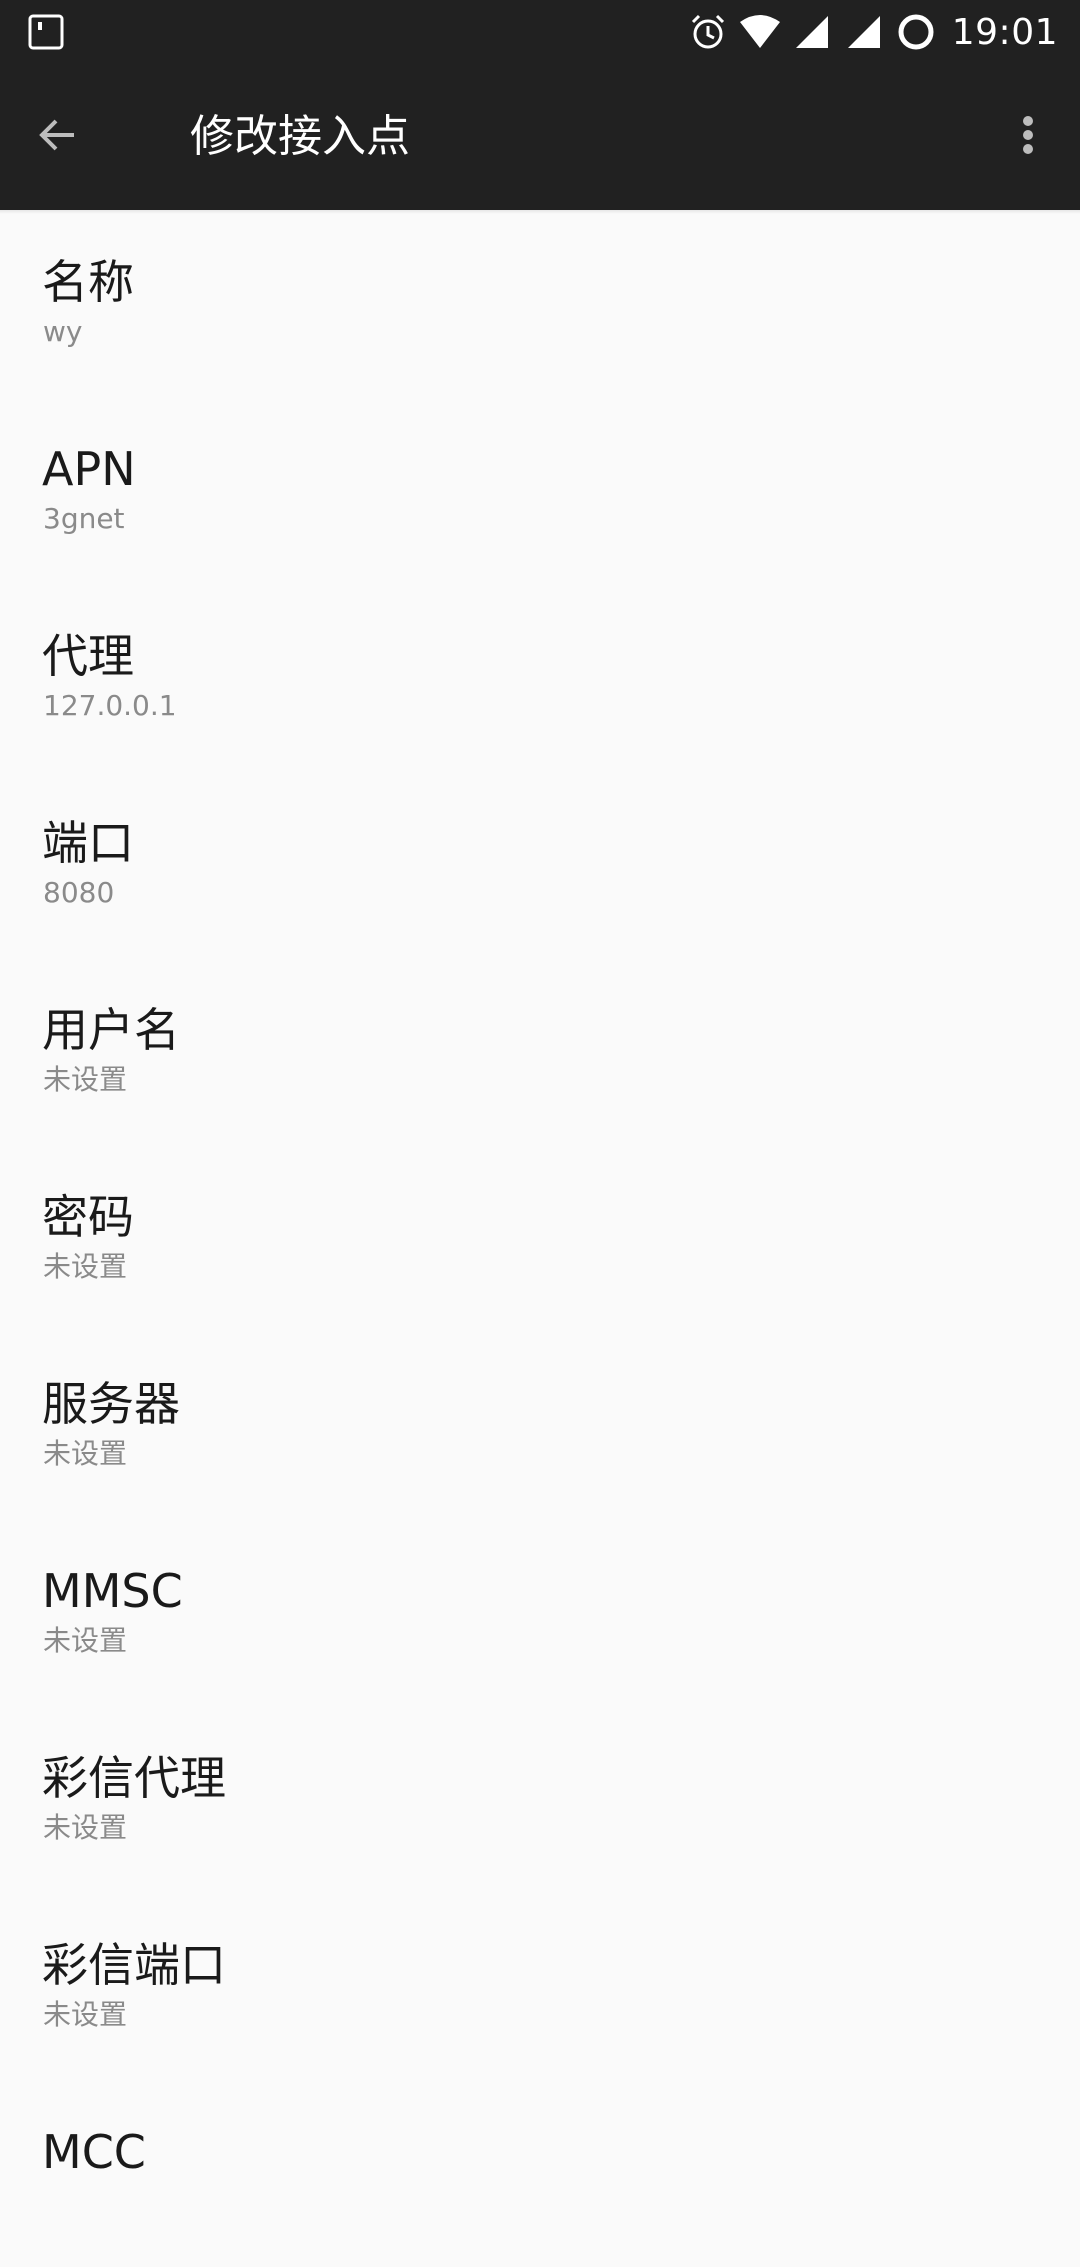  What do you see at coordinates (134, 1965) in the screenshot?
I see `list-item-label: 彩信端口` at bounding box center [134, 1965].